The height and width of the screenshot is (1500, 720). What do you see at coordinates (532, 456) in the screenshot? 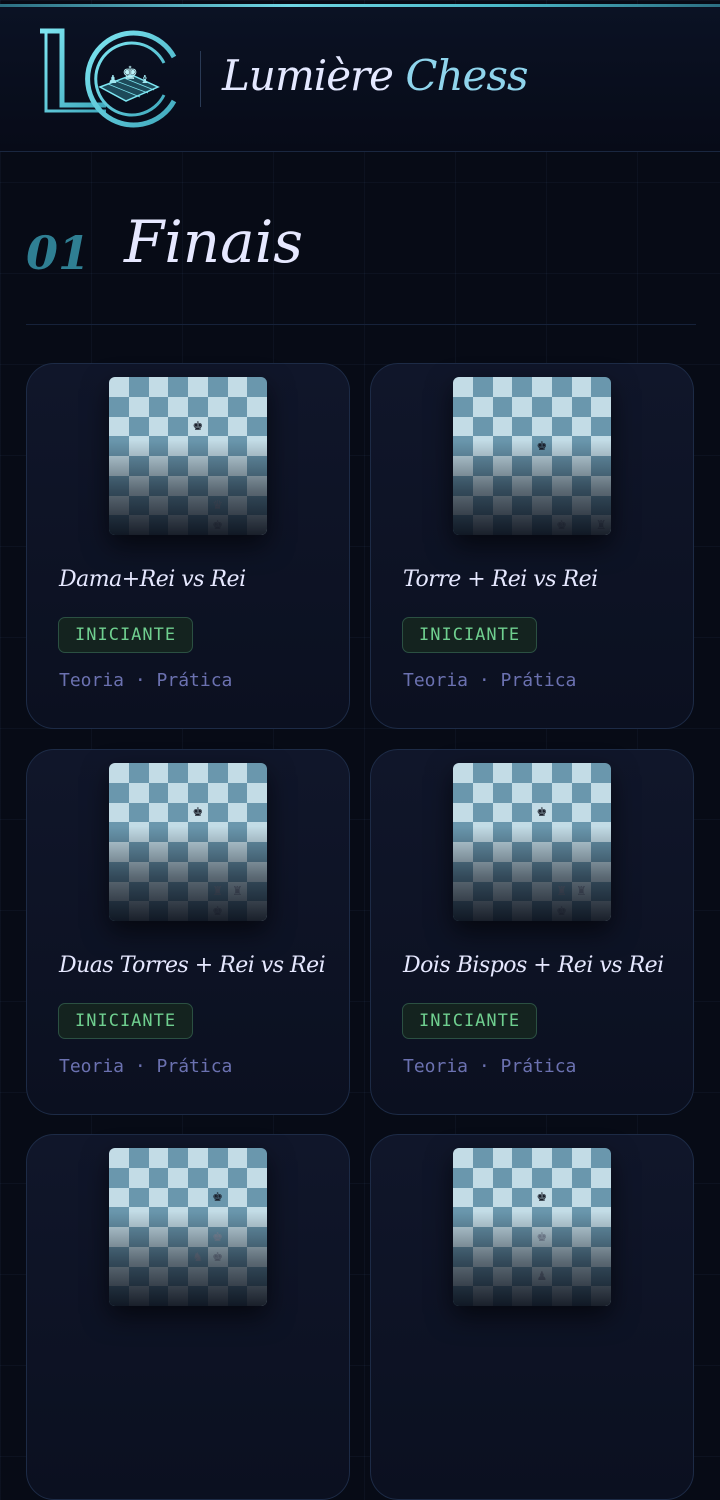
I see `chess-board-preview: ♚♚♜` at bounding box center [532, 456].